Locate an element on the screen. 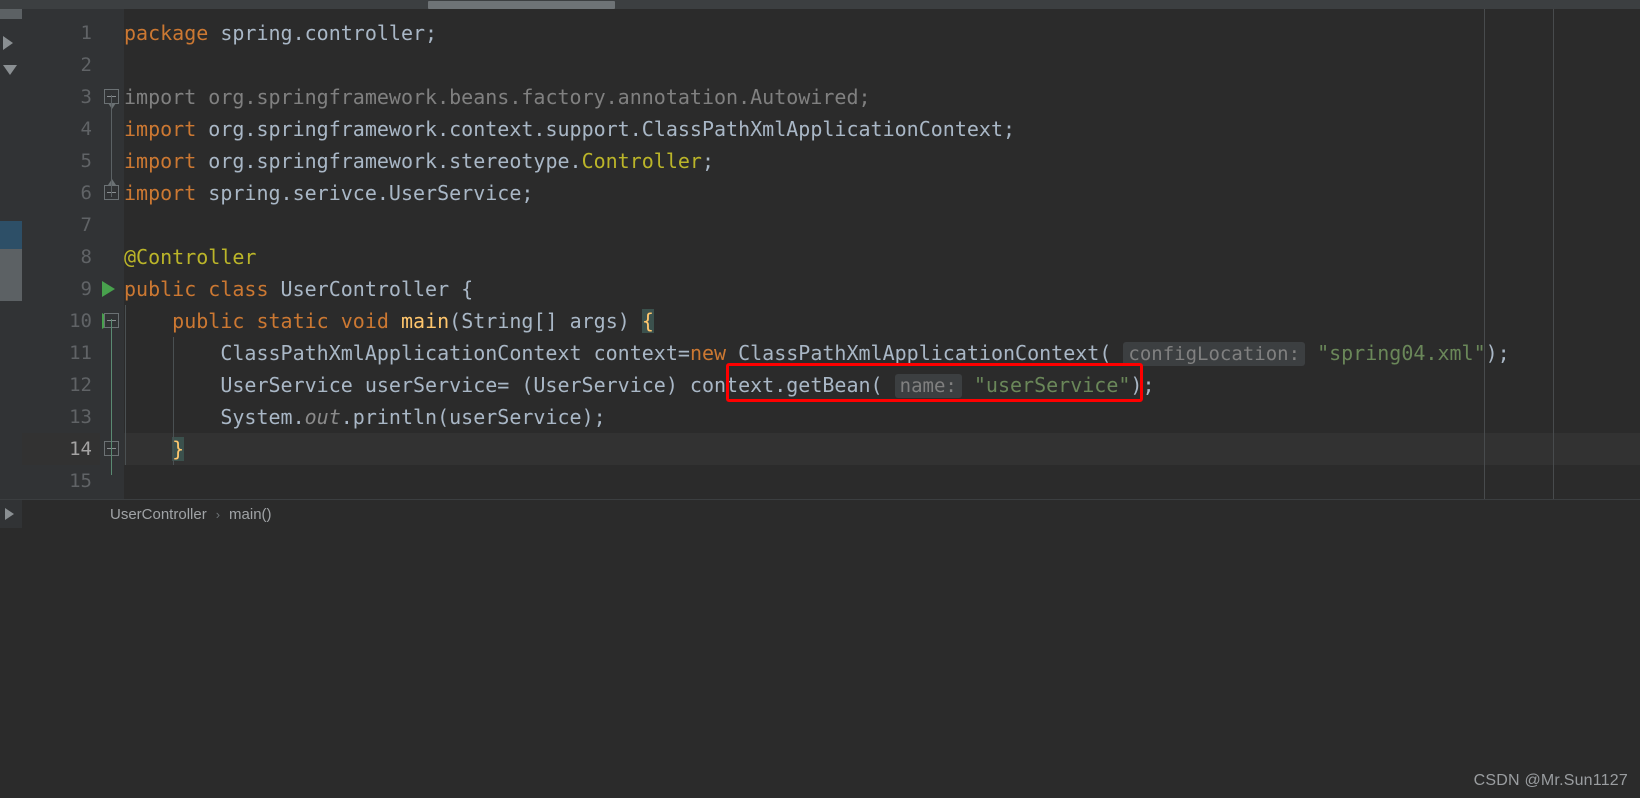 This screenshot has width=1640, height=798. breadcrumb-bar: UserController › main() is located at coordinates (820, 514).